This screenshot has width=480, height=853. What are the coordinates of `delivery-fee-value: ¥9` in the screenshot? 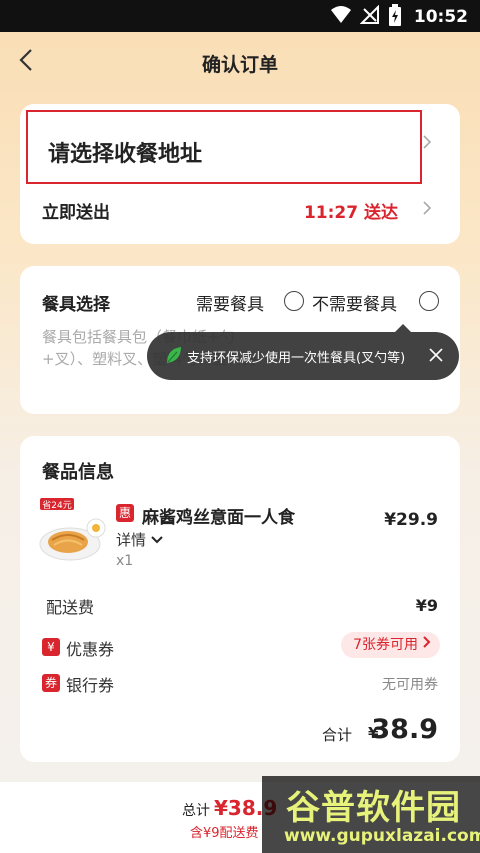 It's located at (426, 605).